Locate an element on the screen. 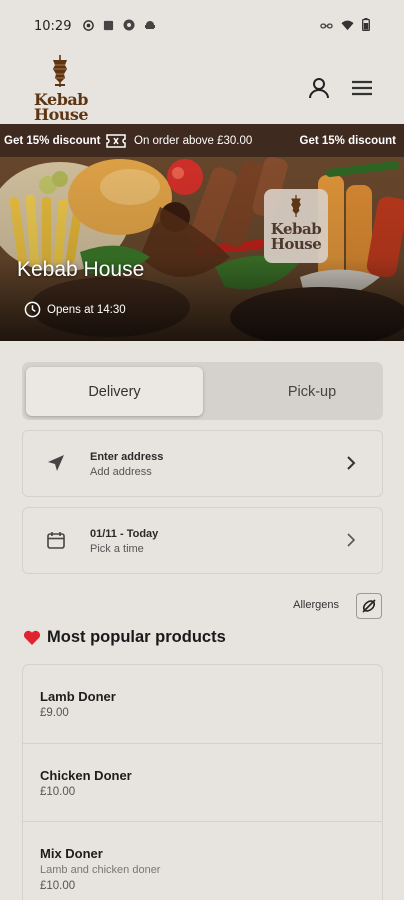  ticket-icon is located at coordinates (116, 140).